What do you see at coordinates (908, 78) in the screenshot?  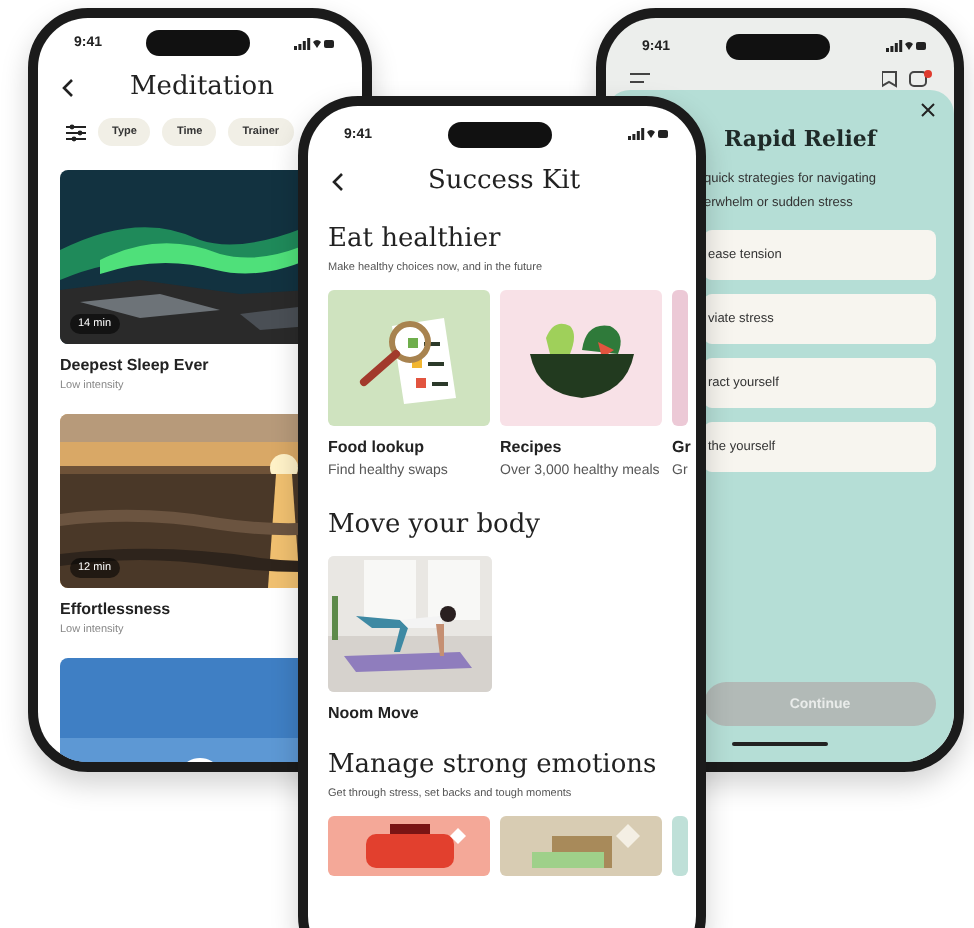 I see `toolbar-icons` at bounding box center [908, 78].